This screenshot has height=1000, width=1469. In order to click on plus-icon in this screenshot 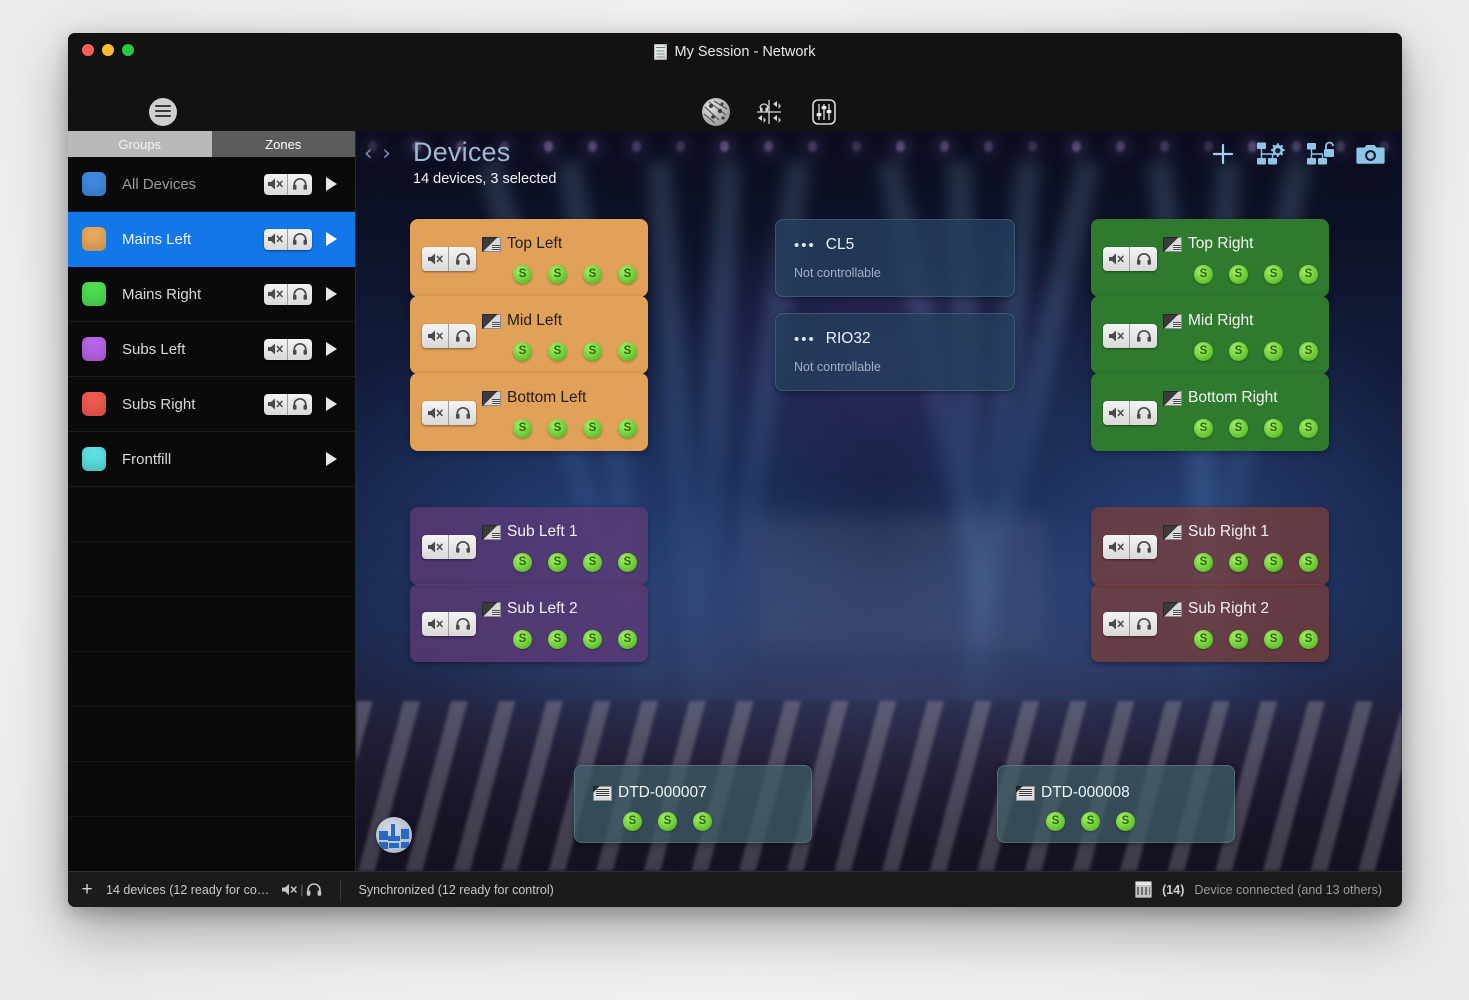, I will do `click(1223, 156)`.